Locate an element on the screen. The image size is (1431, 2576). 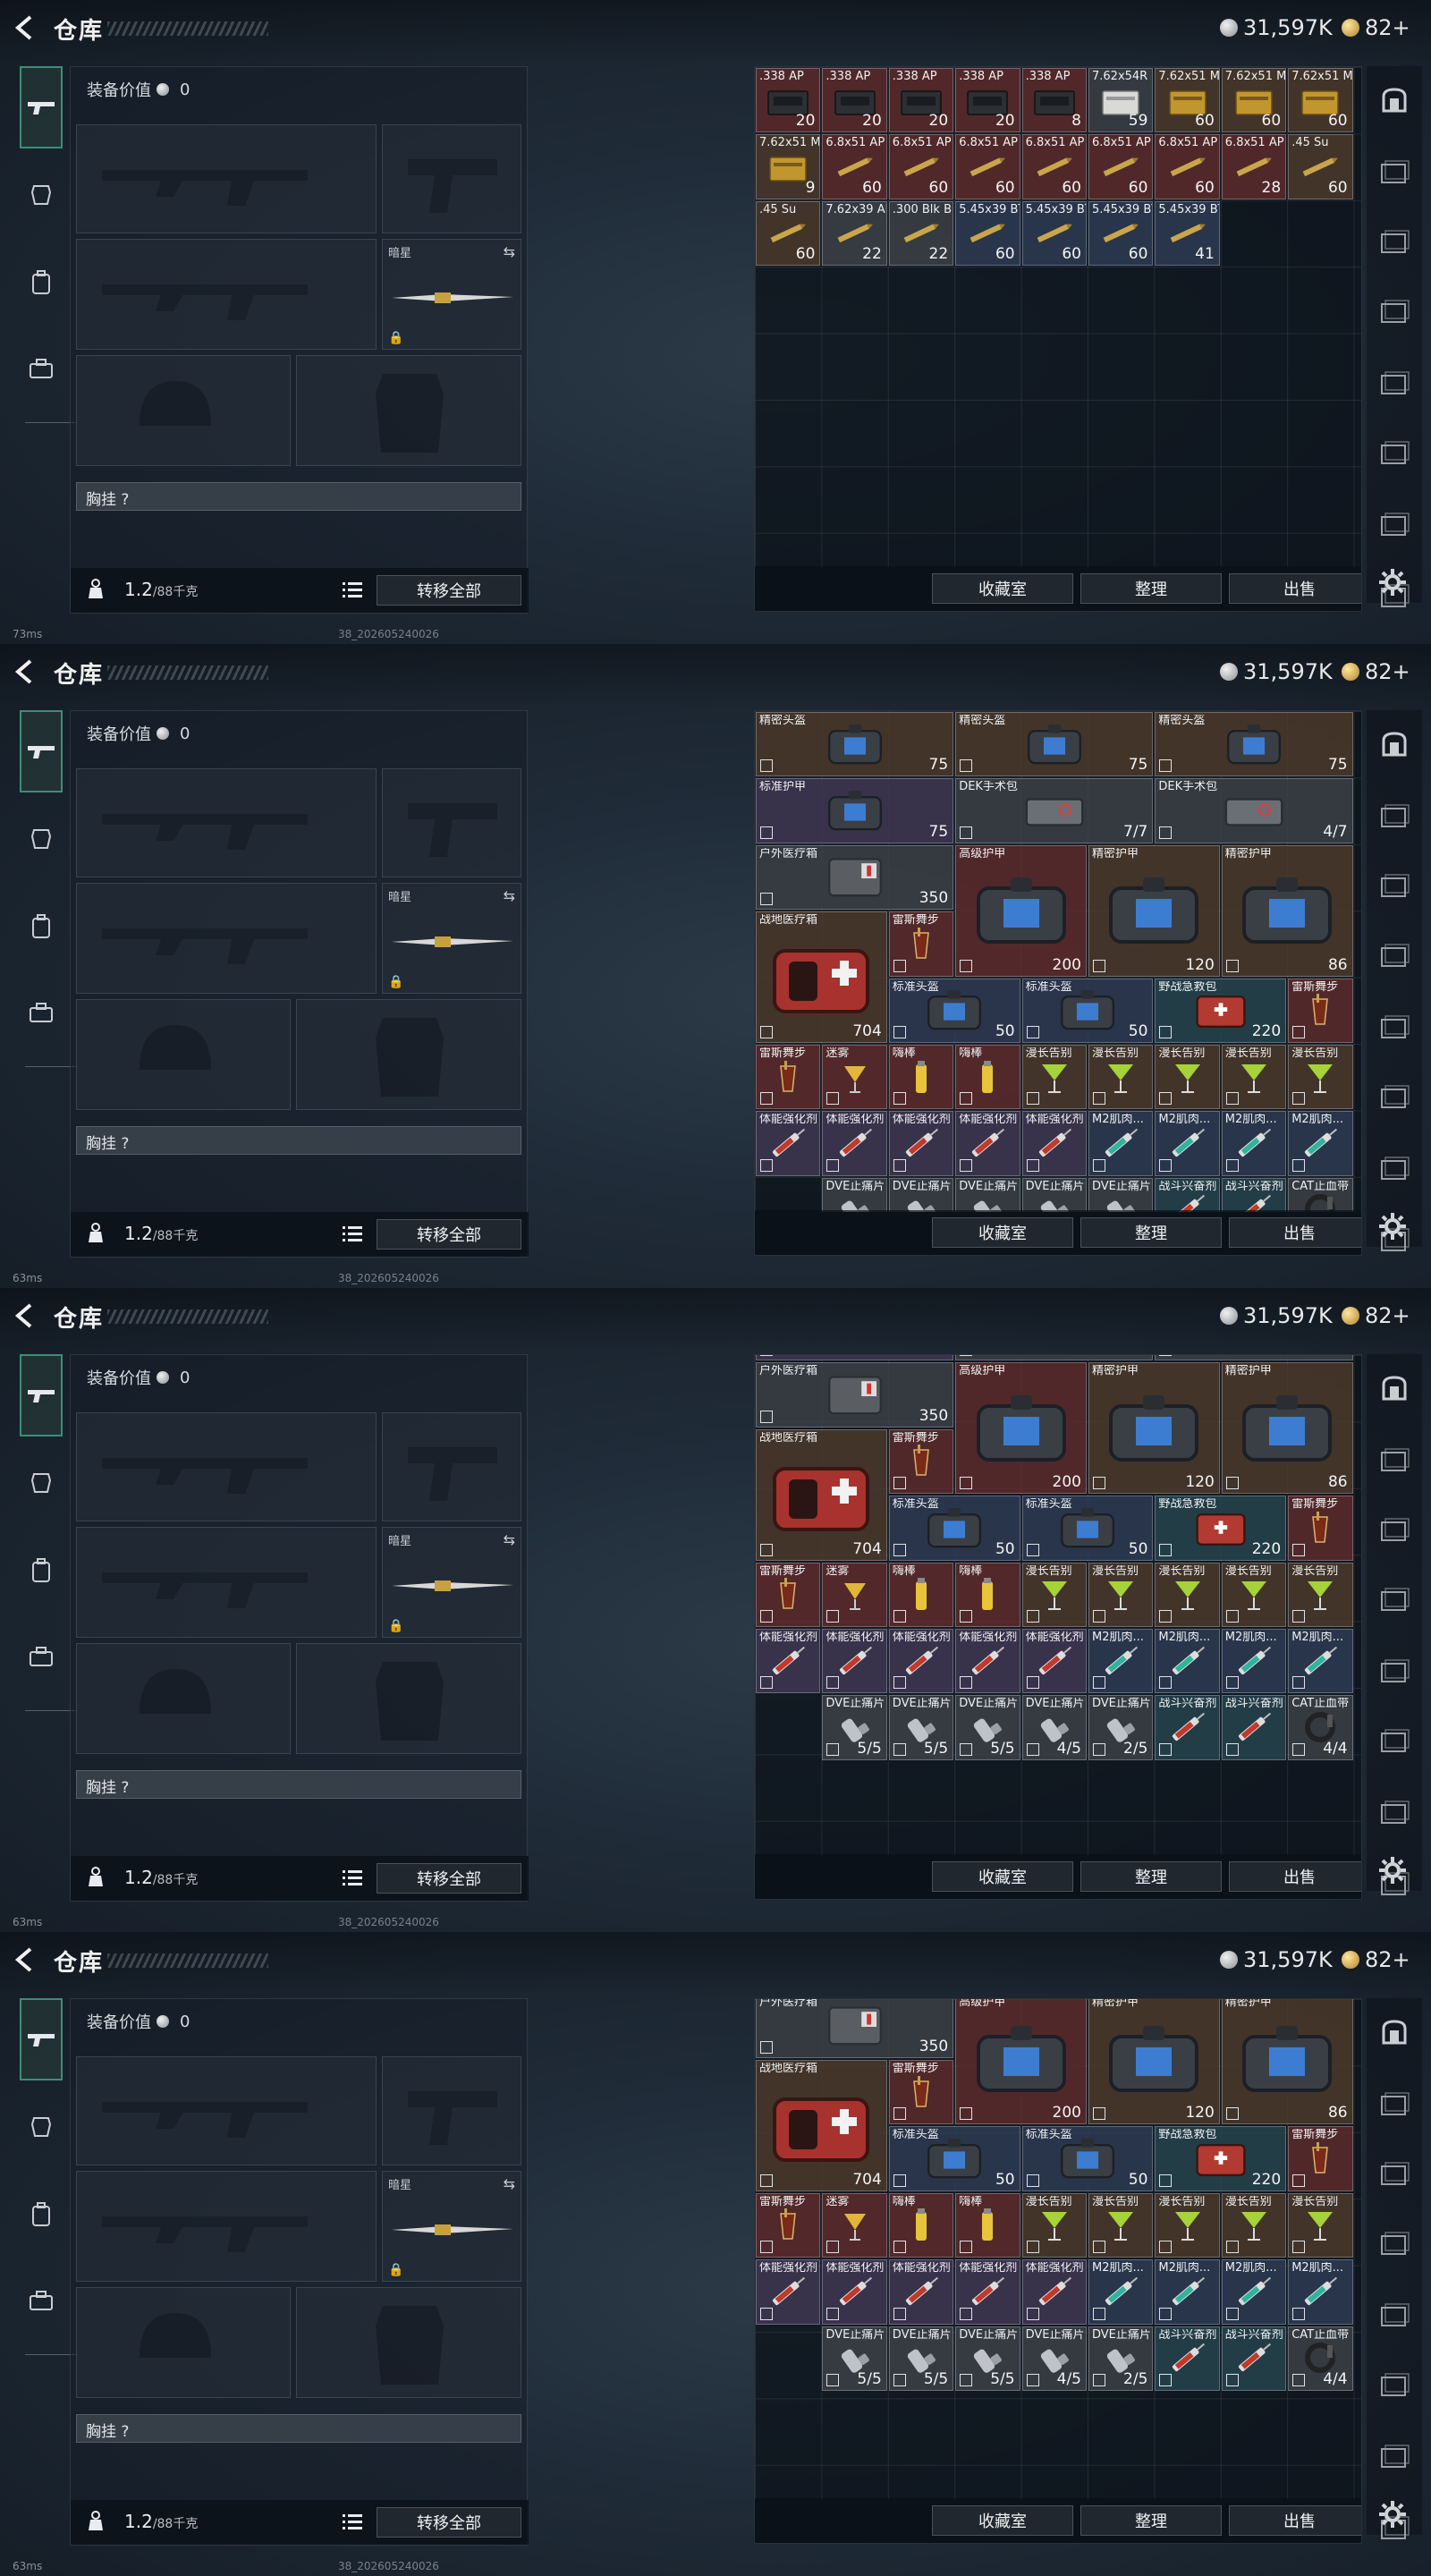
stash-item-first-aid: 野战急救包 220 is located at coordinates (1221, 2158).